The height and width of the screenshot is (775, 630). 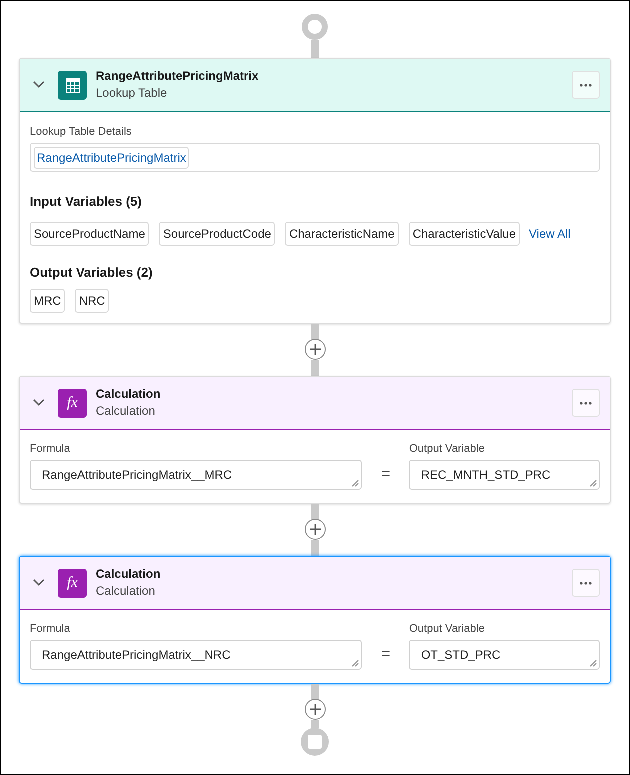 What do you see at coordinates (86, 202) in the screenshot?
I see `section-heading: Input Variables (5)` at bounding box center [86, 202].